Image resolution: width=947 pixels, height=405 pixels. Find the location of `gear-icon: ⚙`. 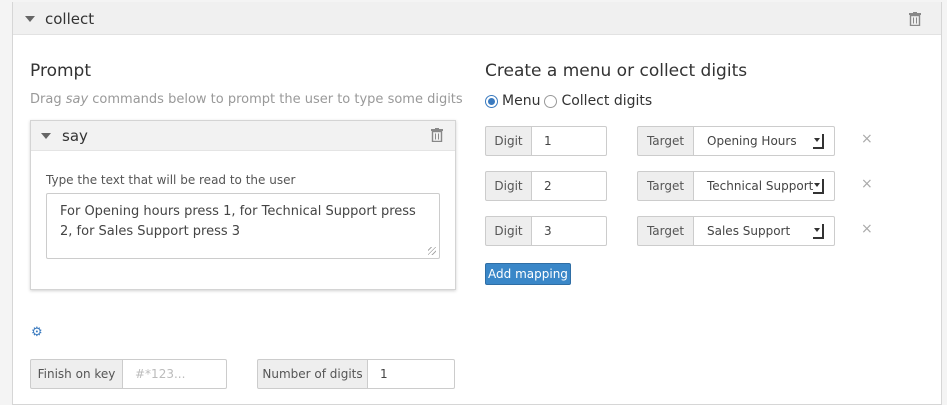

gear-icon: ⚙ is located at coordinates (37, 332).